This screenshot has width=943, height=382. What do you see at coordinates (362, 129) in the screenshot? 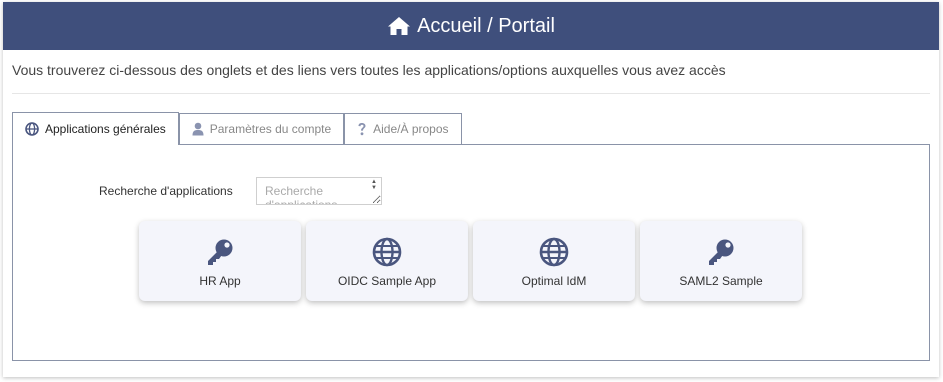
I see `question-icon` at bounding box center [362, 129].